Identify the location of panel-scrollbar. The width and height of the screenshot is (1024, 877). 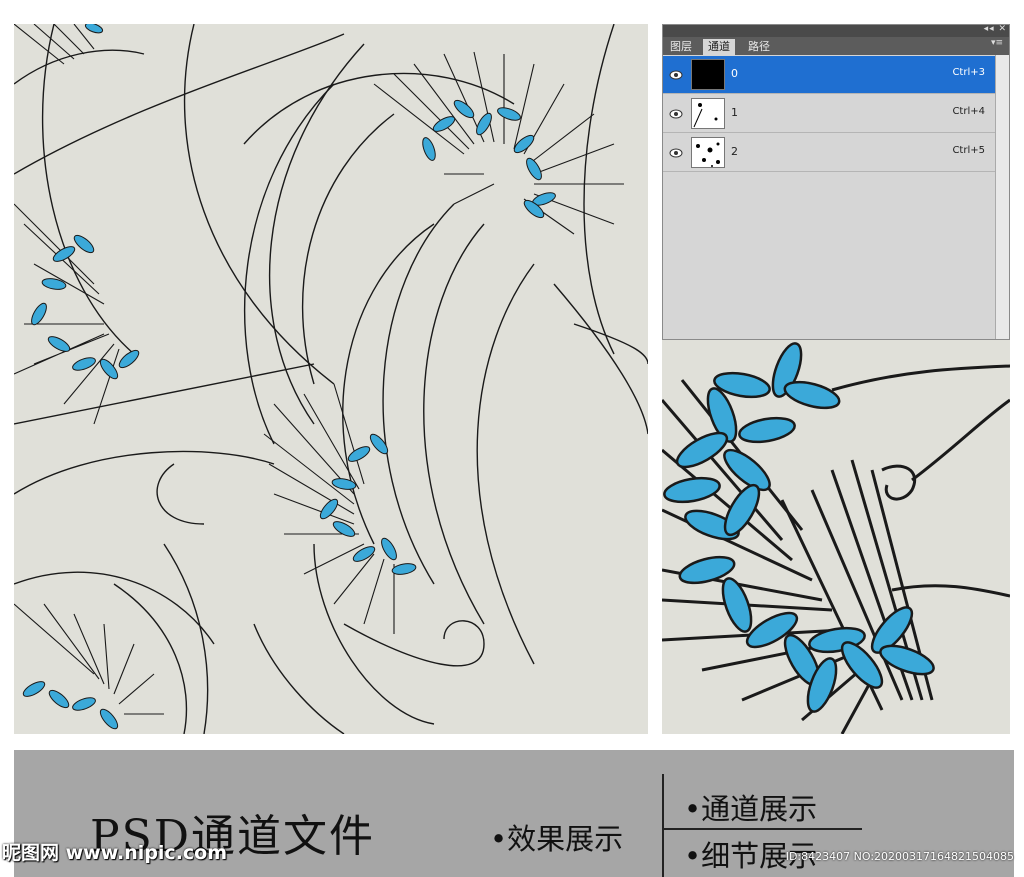
(1002, 197).